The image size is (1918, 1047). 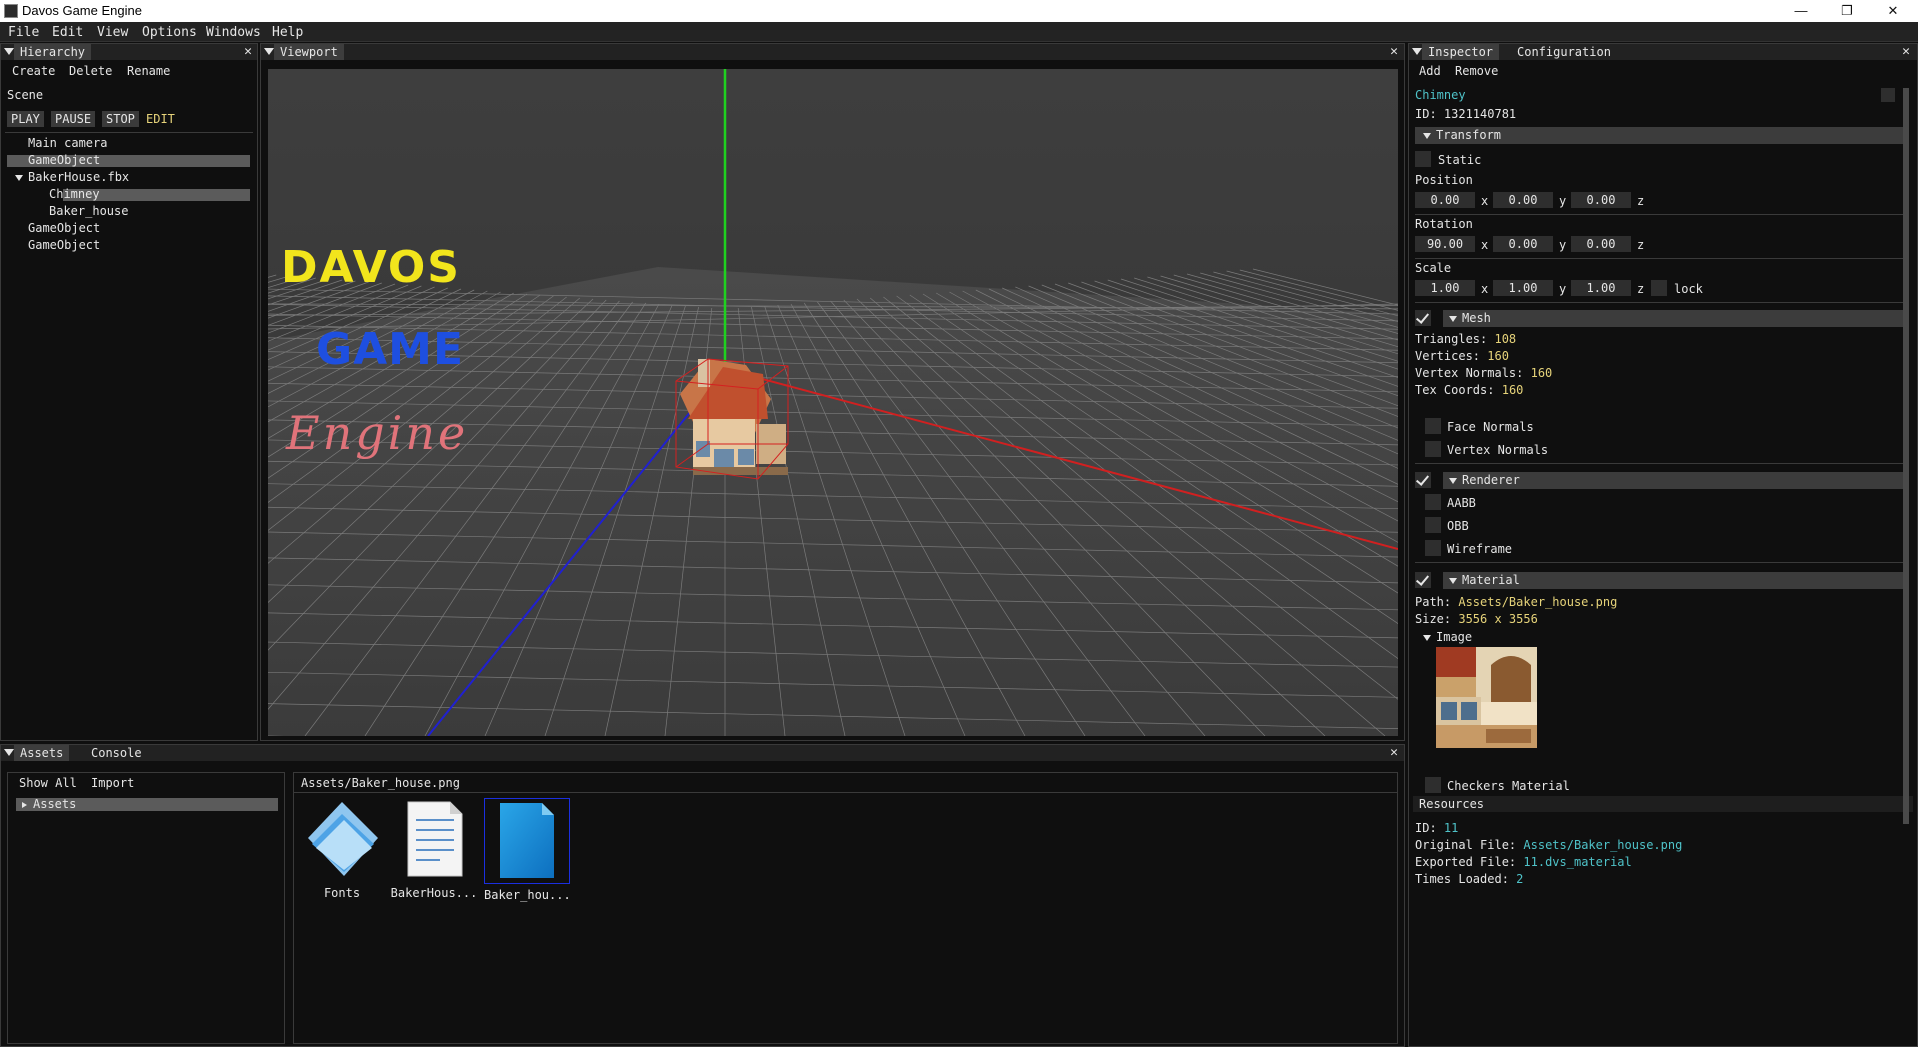 What do you see at coordinates (1445, 288) in the screenshot?
I see `scale-x-field: 1.00` at bounding box center [1445, 288].